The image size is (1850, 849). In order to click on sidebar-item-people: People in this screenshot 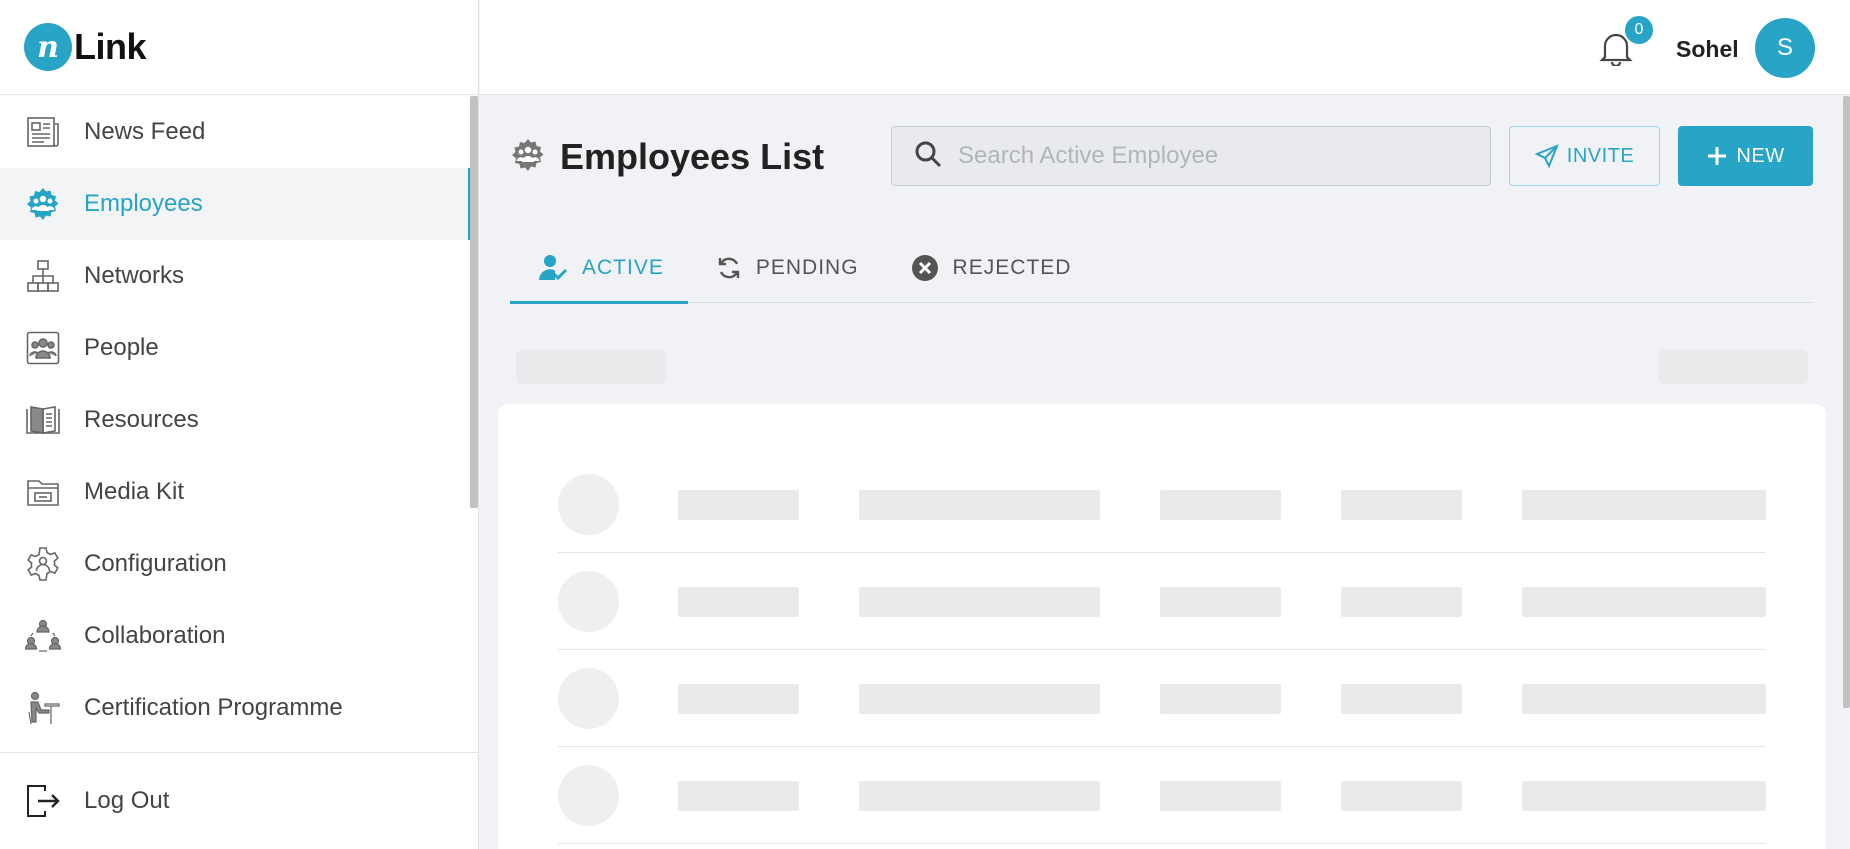, I will do `click(239, 348)`.